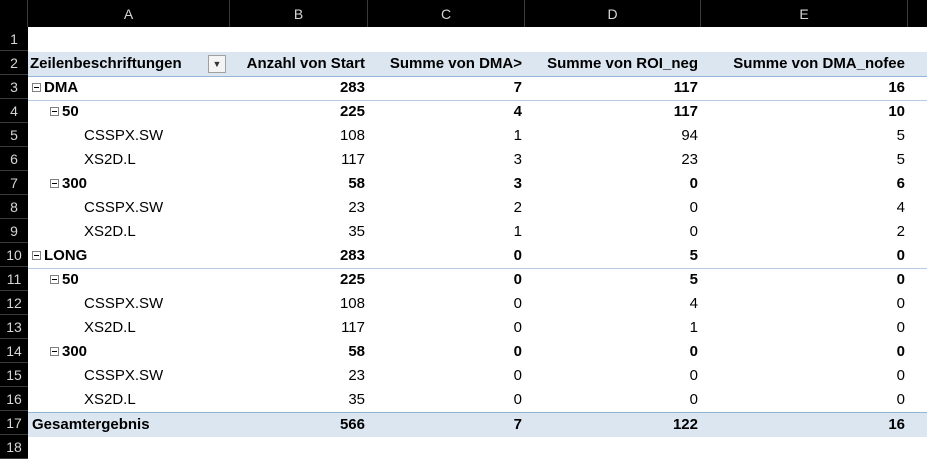 This screenshot has width=927, height=459. Describe the element at coordinates (14, 399) in the screenshot. I see `row-header-16: 16` at that location.